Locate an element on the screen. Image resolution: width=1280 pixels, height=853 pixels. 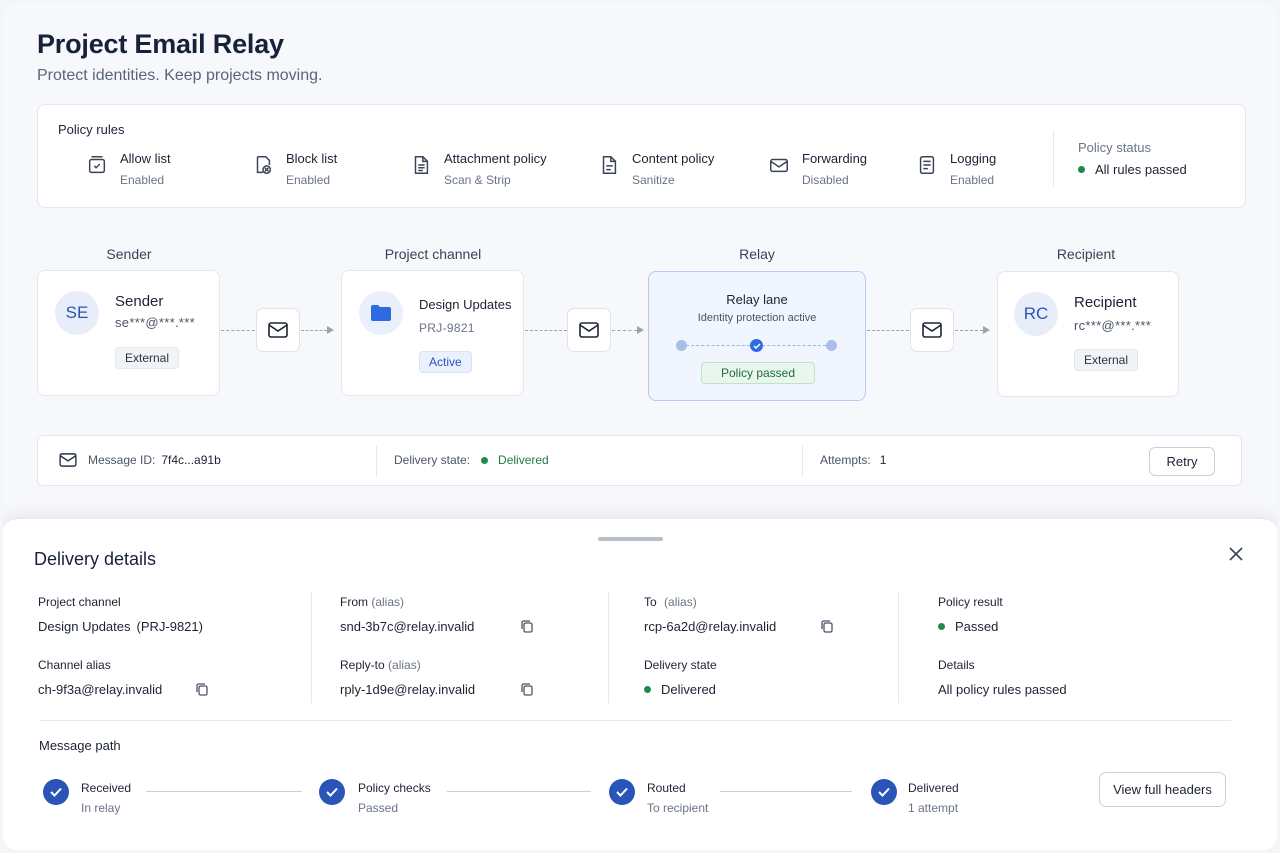
page-title: Project Email Relay is located at coordinates (160, 44).